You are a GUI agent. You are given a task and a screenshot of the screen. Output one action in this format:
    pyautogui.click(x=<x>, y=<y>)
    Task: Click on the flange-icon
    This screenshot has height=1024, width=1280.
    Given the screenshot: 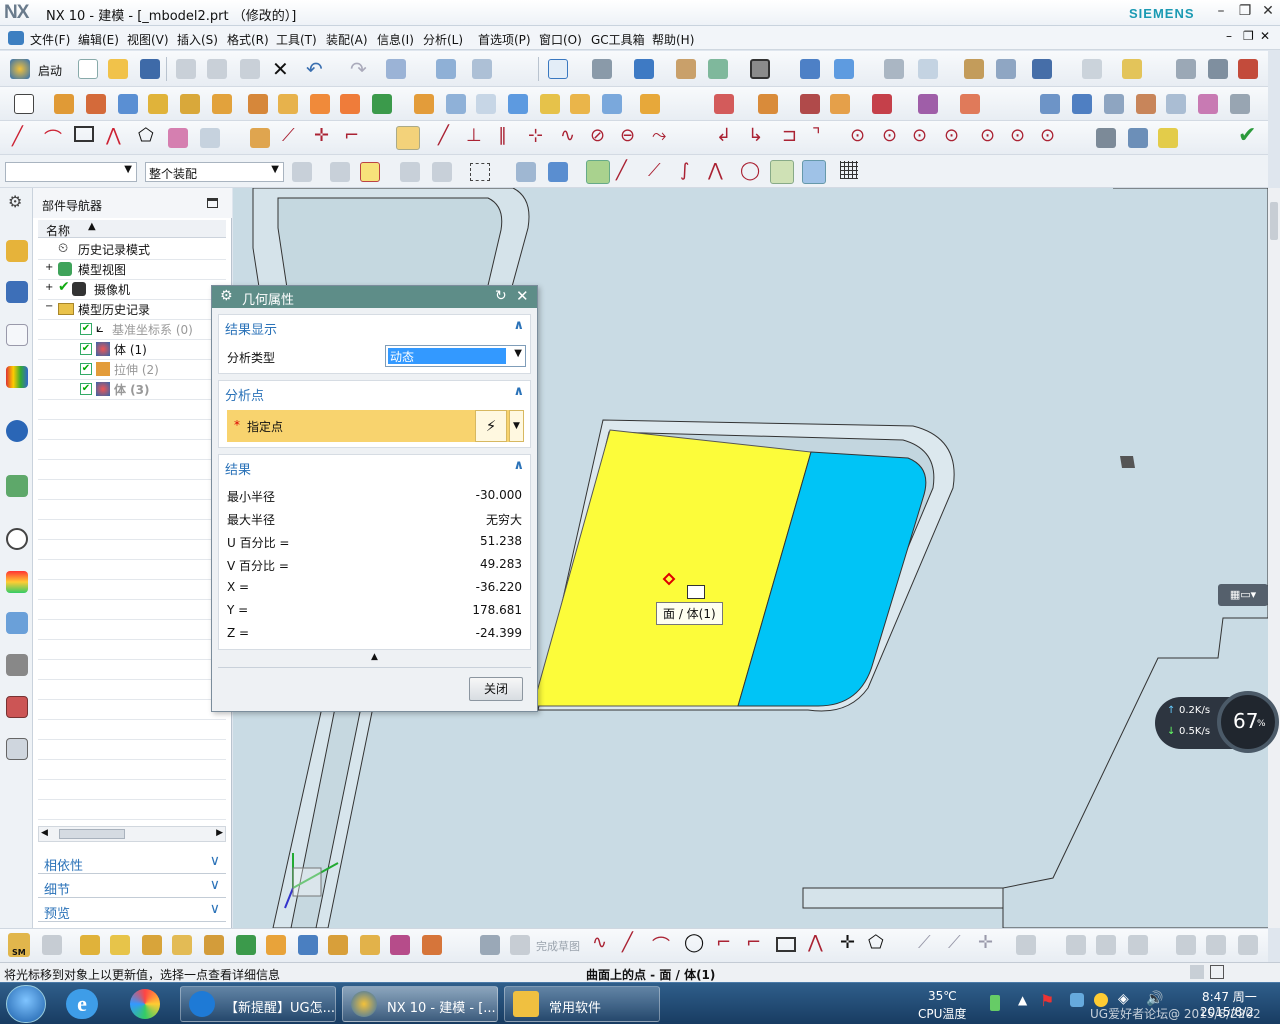 What is the action you would take?
    pyautogui.click(x=120, y=945)
    